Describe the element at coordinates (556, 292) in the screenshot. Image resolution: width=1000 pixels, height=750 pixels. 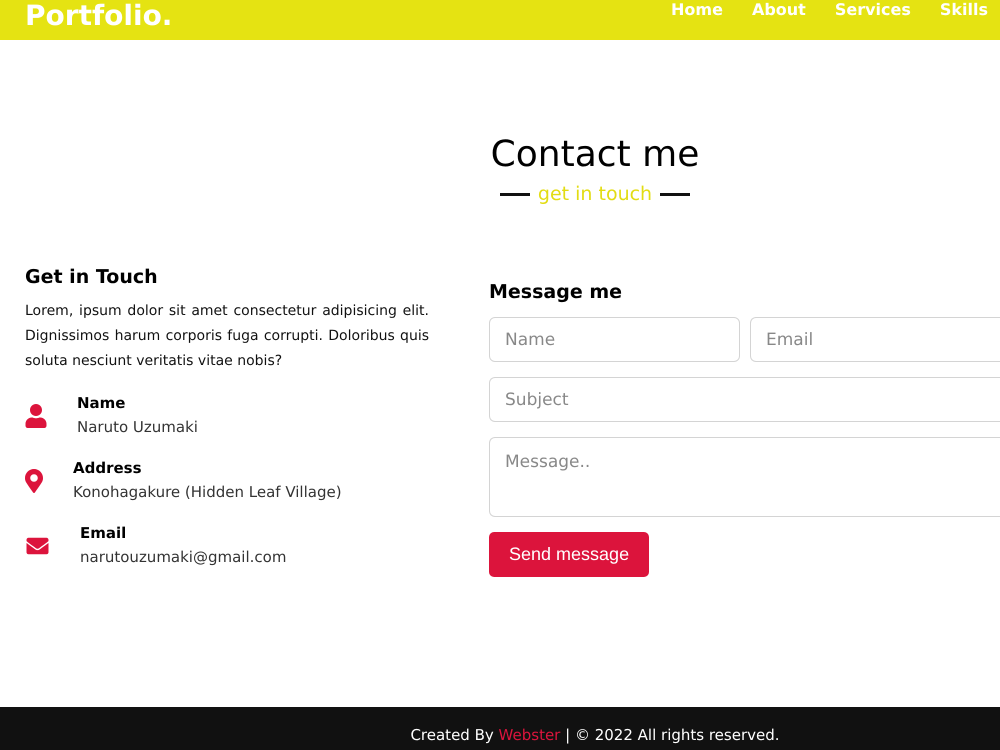
I see `form-heading: Message me` at that location.